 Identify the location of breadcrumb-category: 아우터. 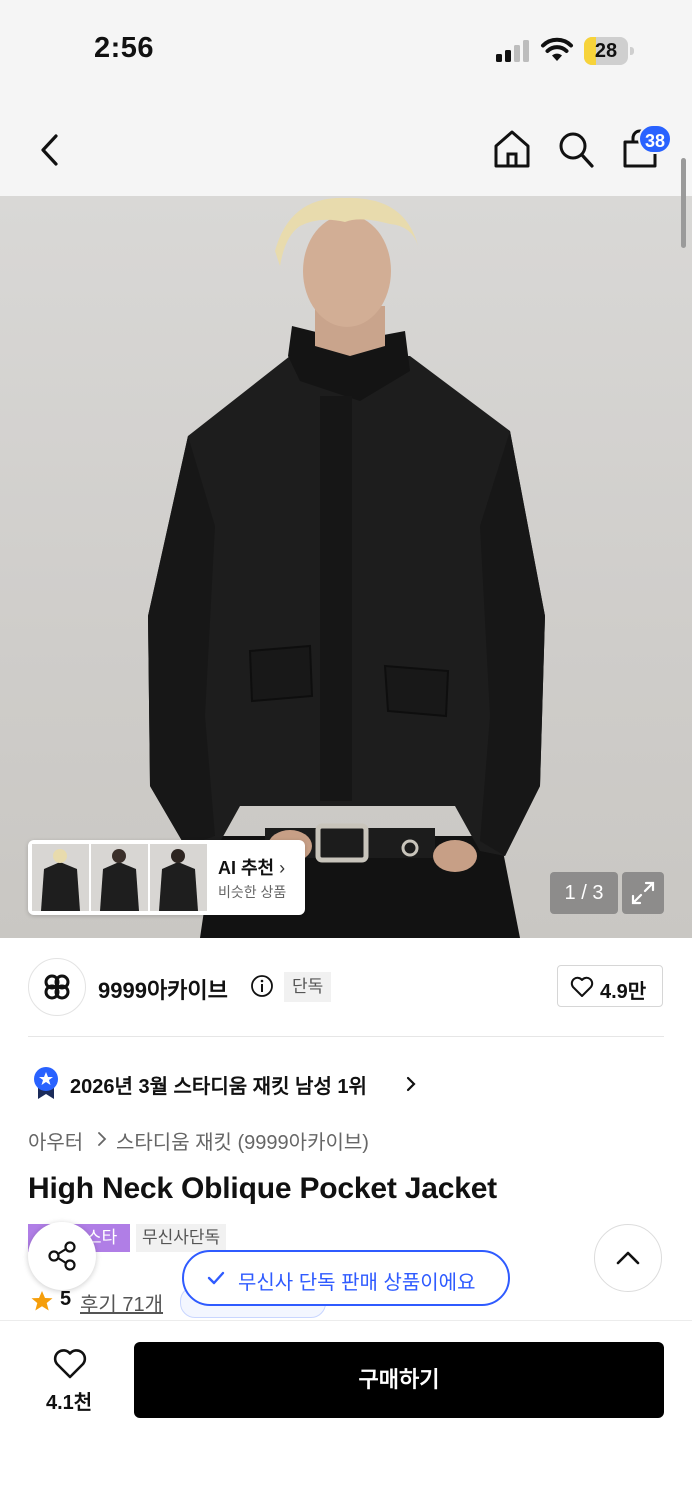
(55, 1140).